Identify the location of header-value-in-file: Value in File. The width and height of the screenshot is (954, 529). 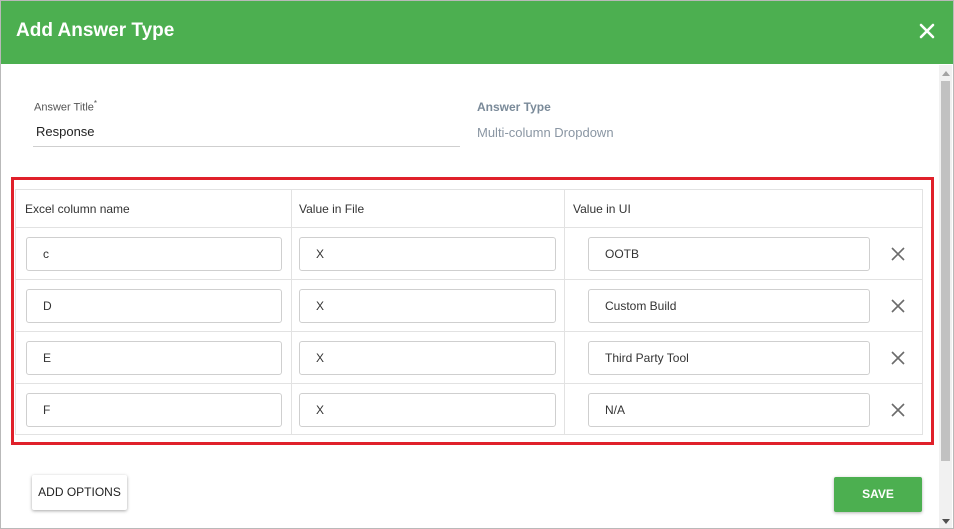
(332, 209).